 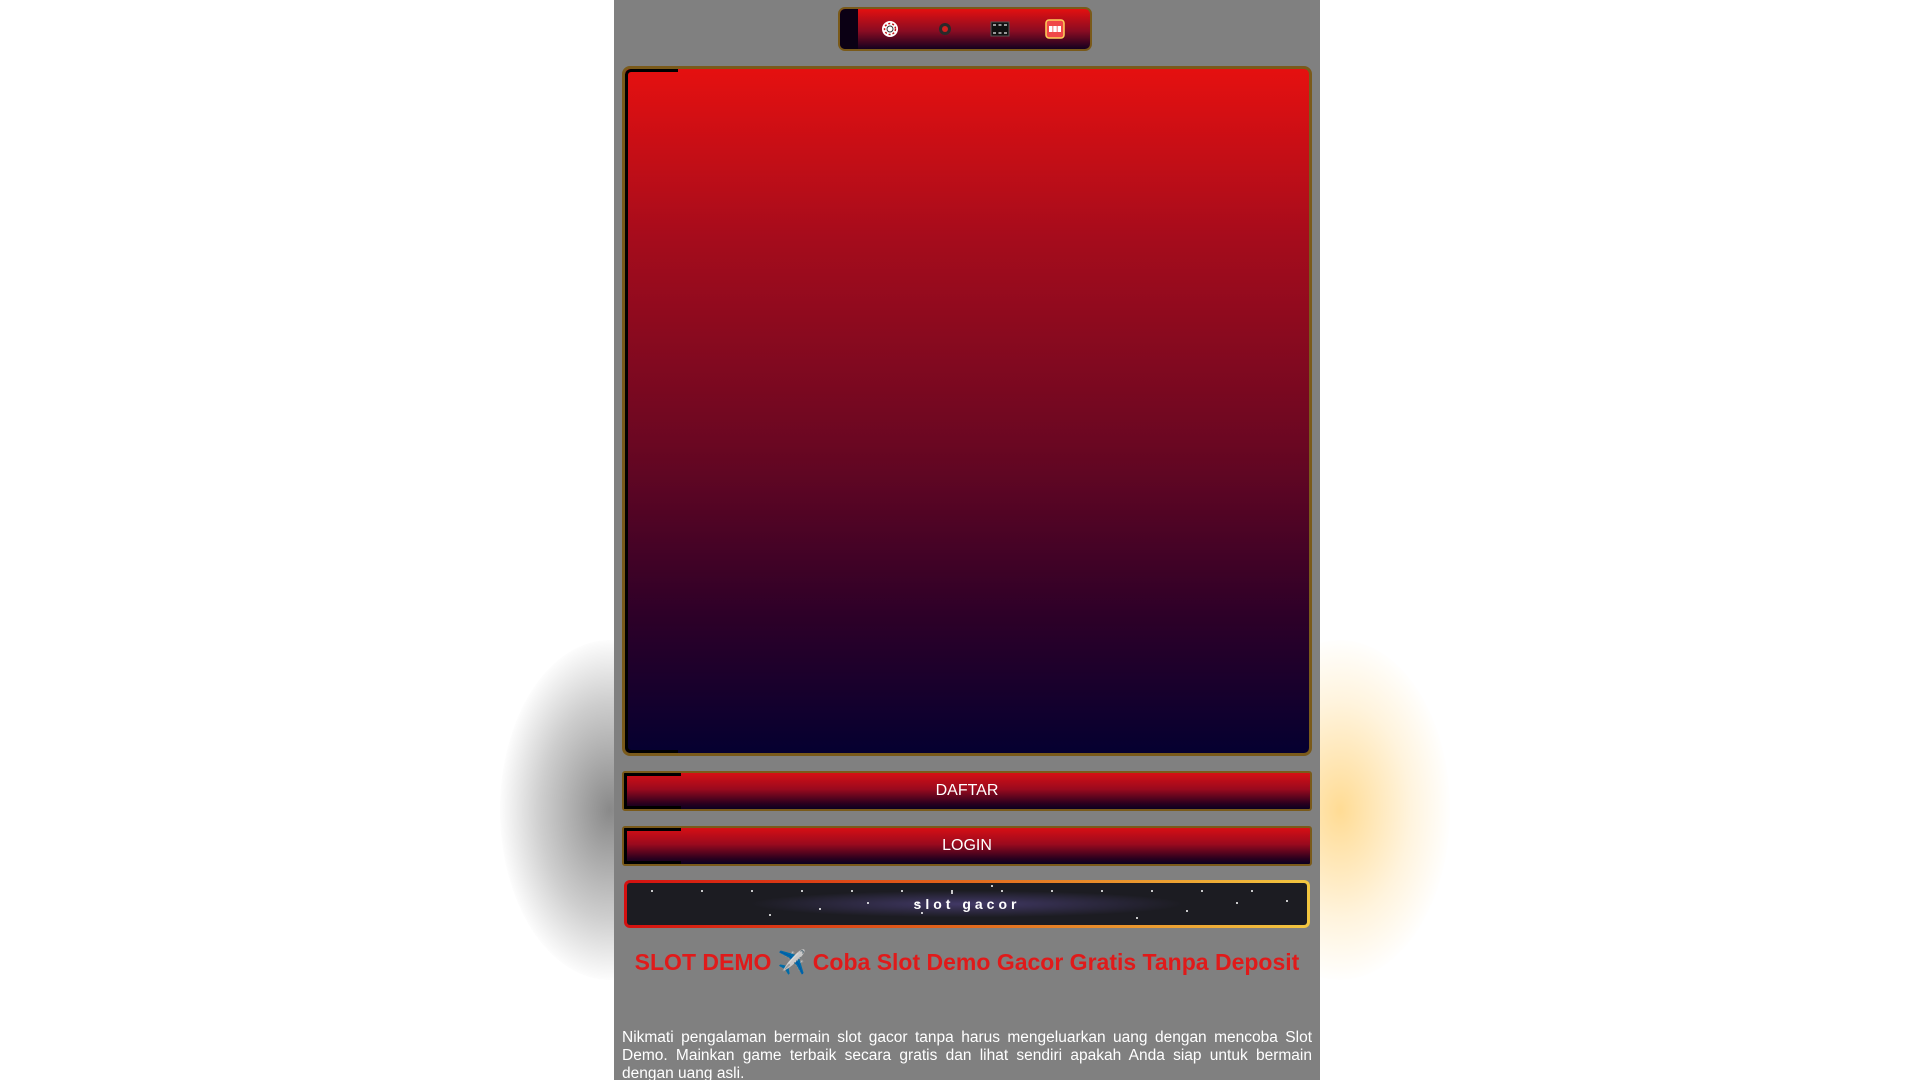 What do you see at coordinates (945, 29) in the screenshot?
I see `record-icon` at bounding box center [945, 29].